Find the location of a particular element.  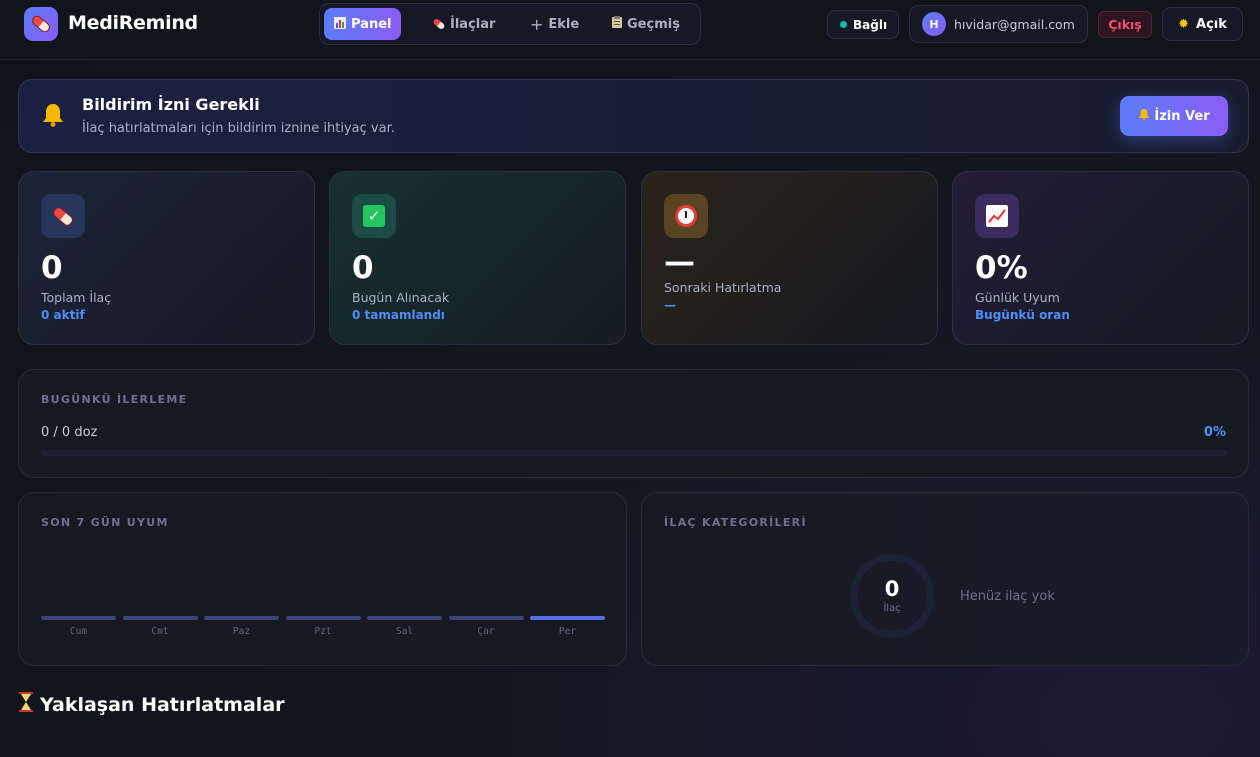

avatar: H is located at coordinates (934, 24).